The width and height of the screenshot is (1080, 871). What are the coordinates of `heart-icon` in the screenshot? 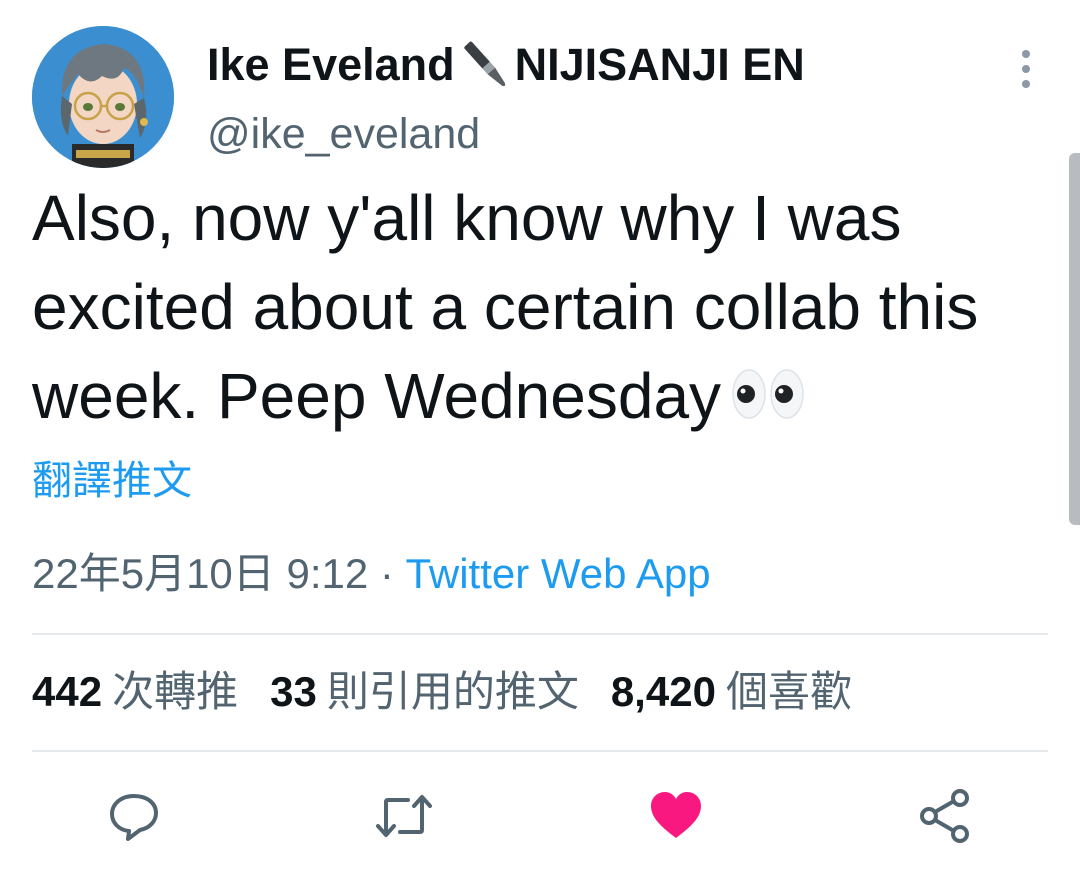 It's located at (676, 815).